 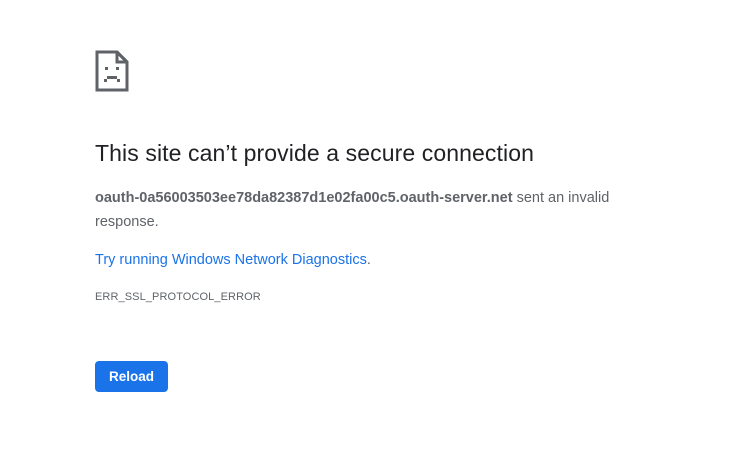 What do you see at coordinates (178, 297) in the screenshot?
I see `error-code: ERR_SSL_PROTOCOL_ERROR` at bounding box center [178, 297].